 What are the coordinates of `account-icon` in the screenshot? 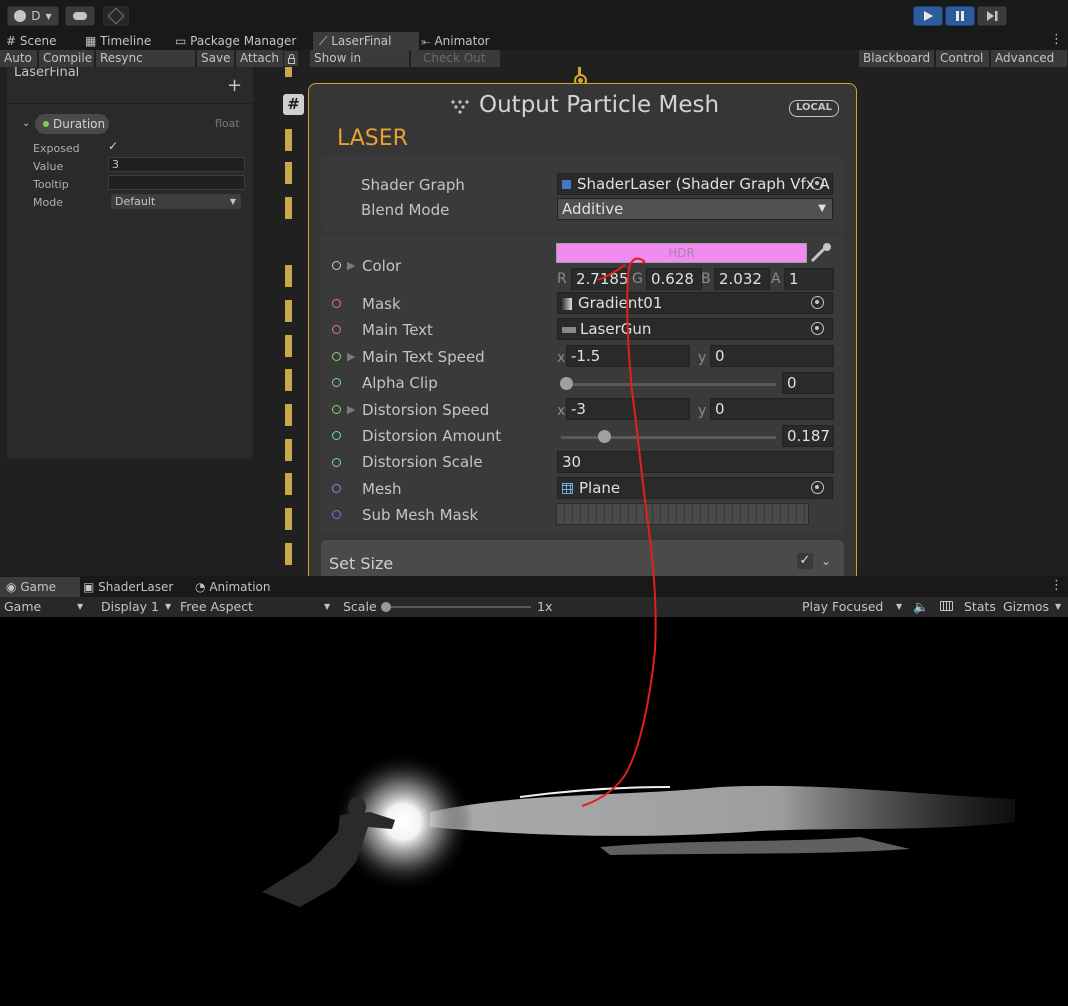 It's located at (20, 16).